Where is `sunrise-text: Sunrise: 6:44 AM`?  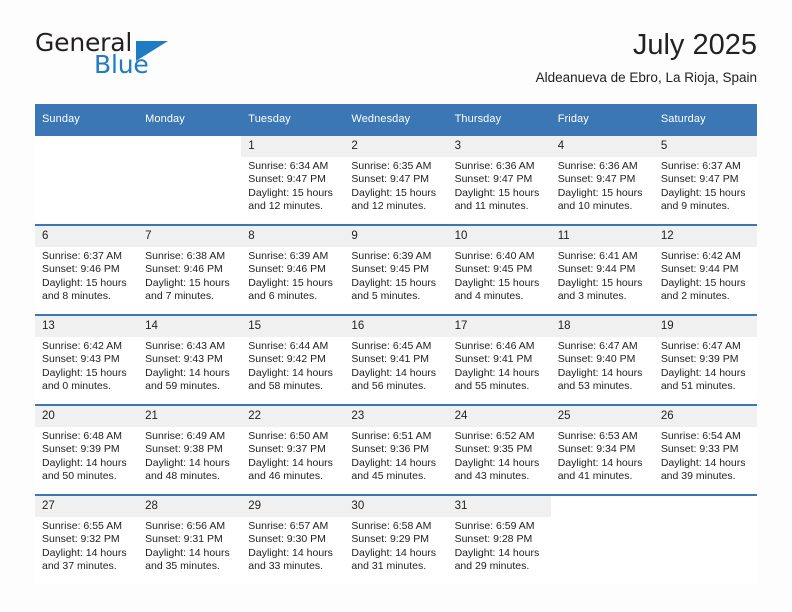 sunrise-text: Sunrise: 6:44 AM is located at coordinates (288, 346).